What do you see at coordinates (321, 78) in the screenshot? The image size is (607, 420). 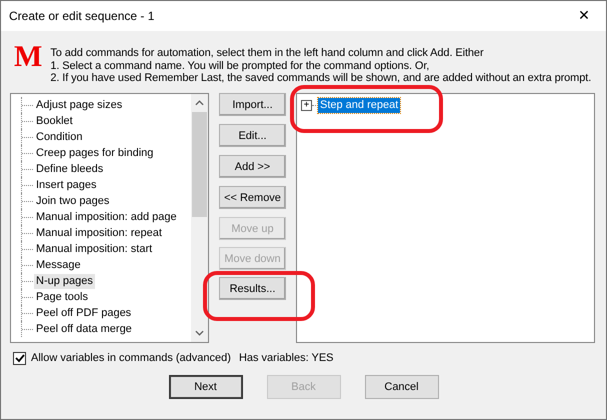 I see `instruction-text: 2. If you have used Remember Last, the saved commands will be shown, and are added without an extra prompt.` at bounding box center [321, 78].